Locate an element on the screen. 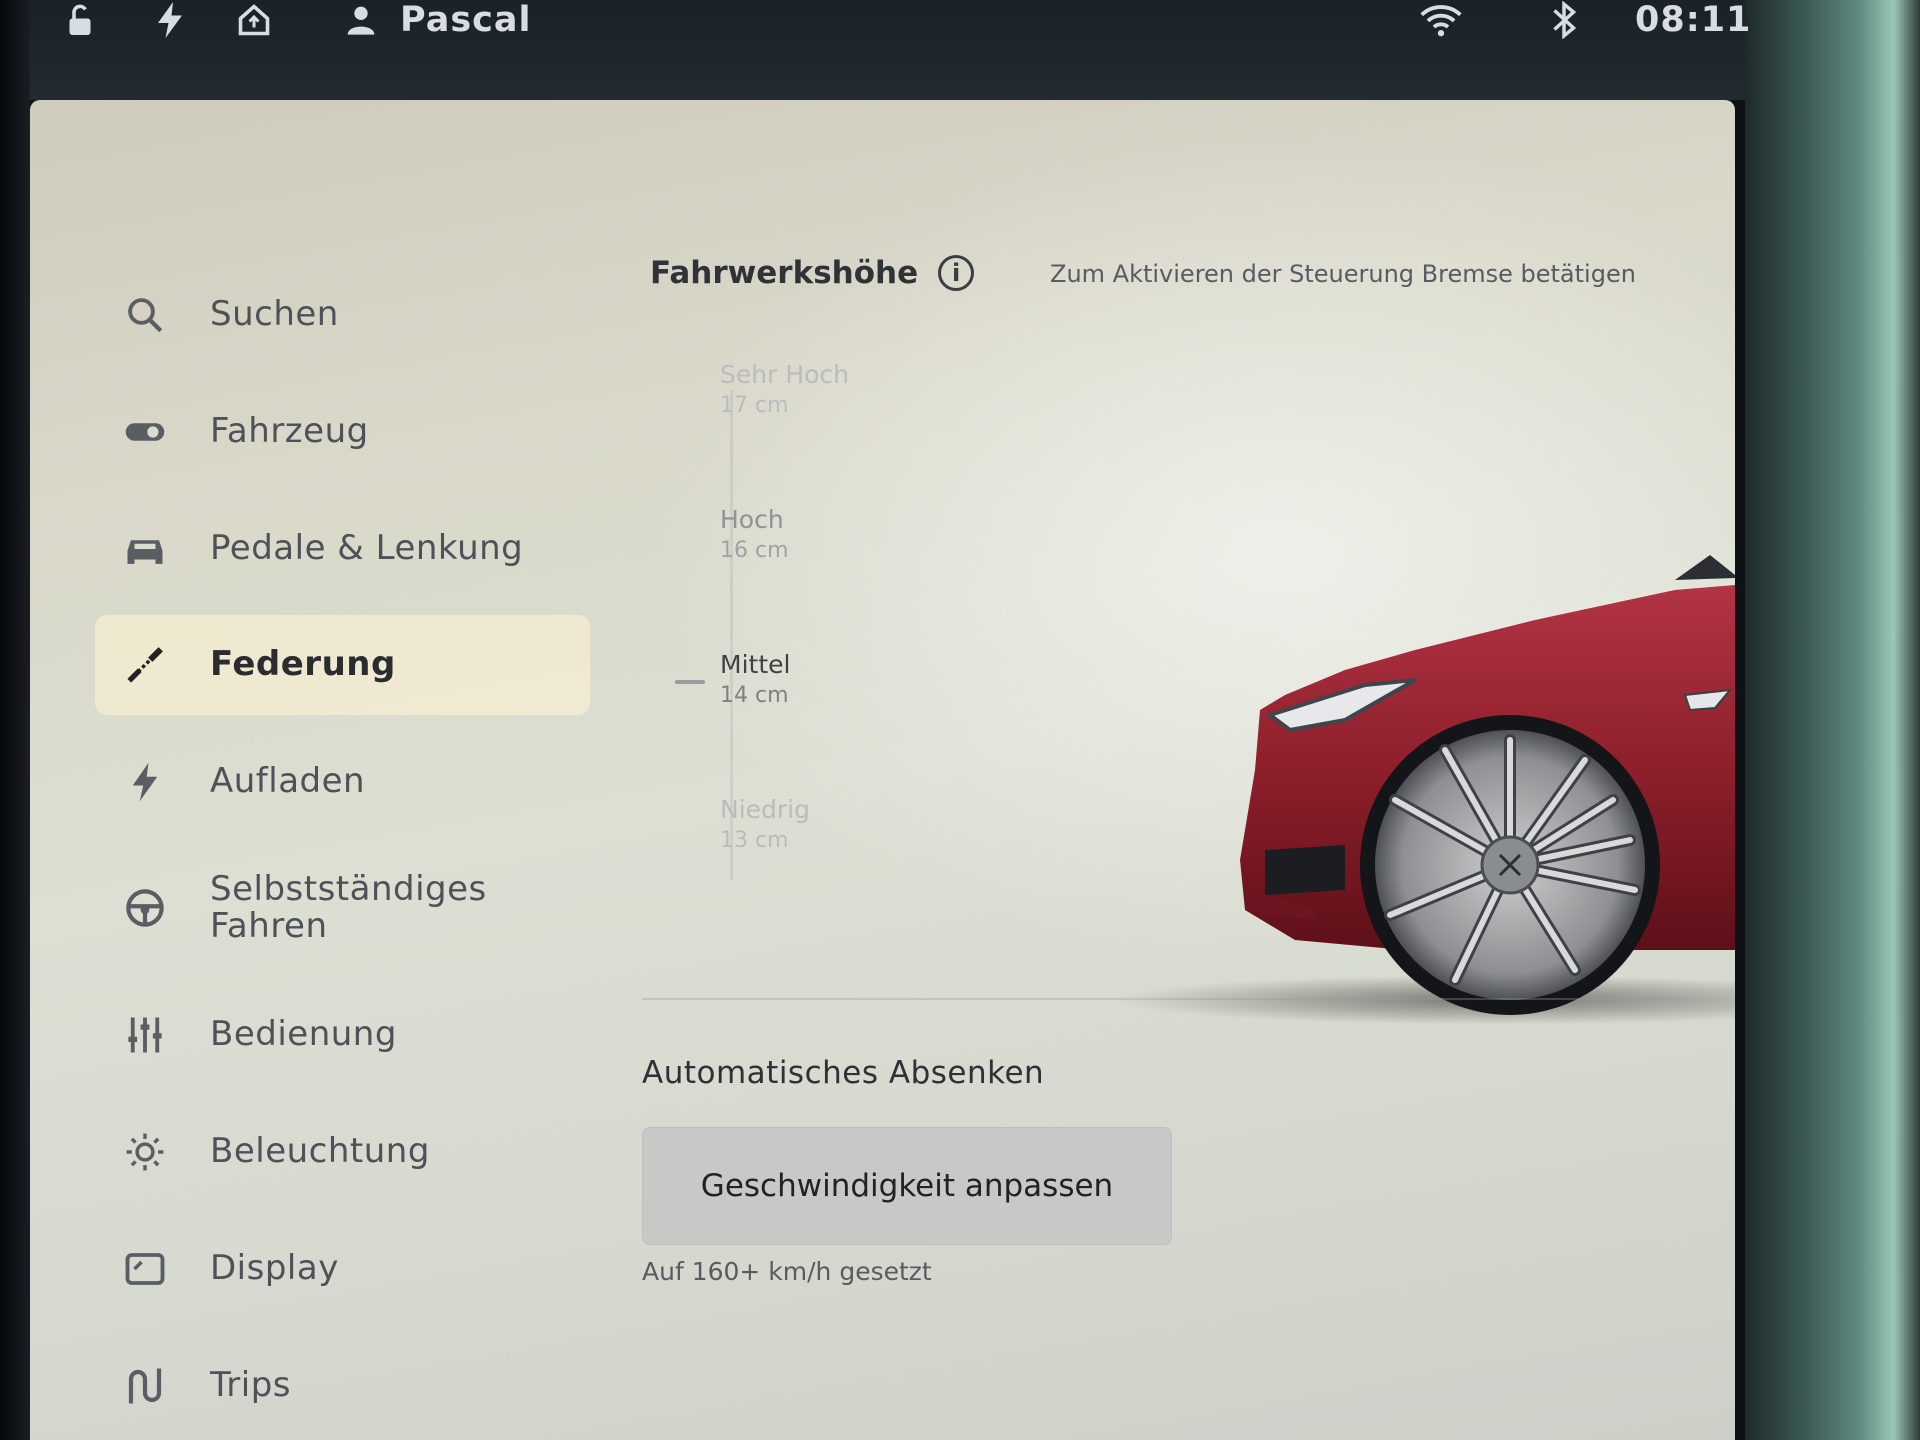 The width and height of the screenshot is (1920, 1440). trips-icon is located at coordinates (145, 1386).